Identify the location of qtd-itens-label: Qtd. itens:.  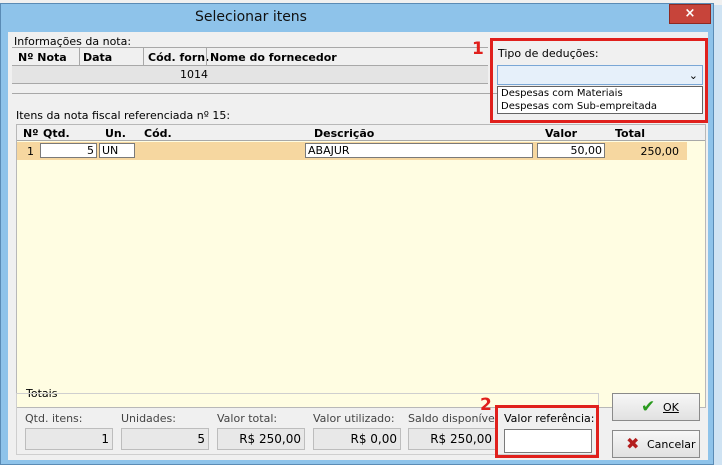
(54, 418).